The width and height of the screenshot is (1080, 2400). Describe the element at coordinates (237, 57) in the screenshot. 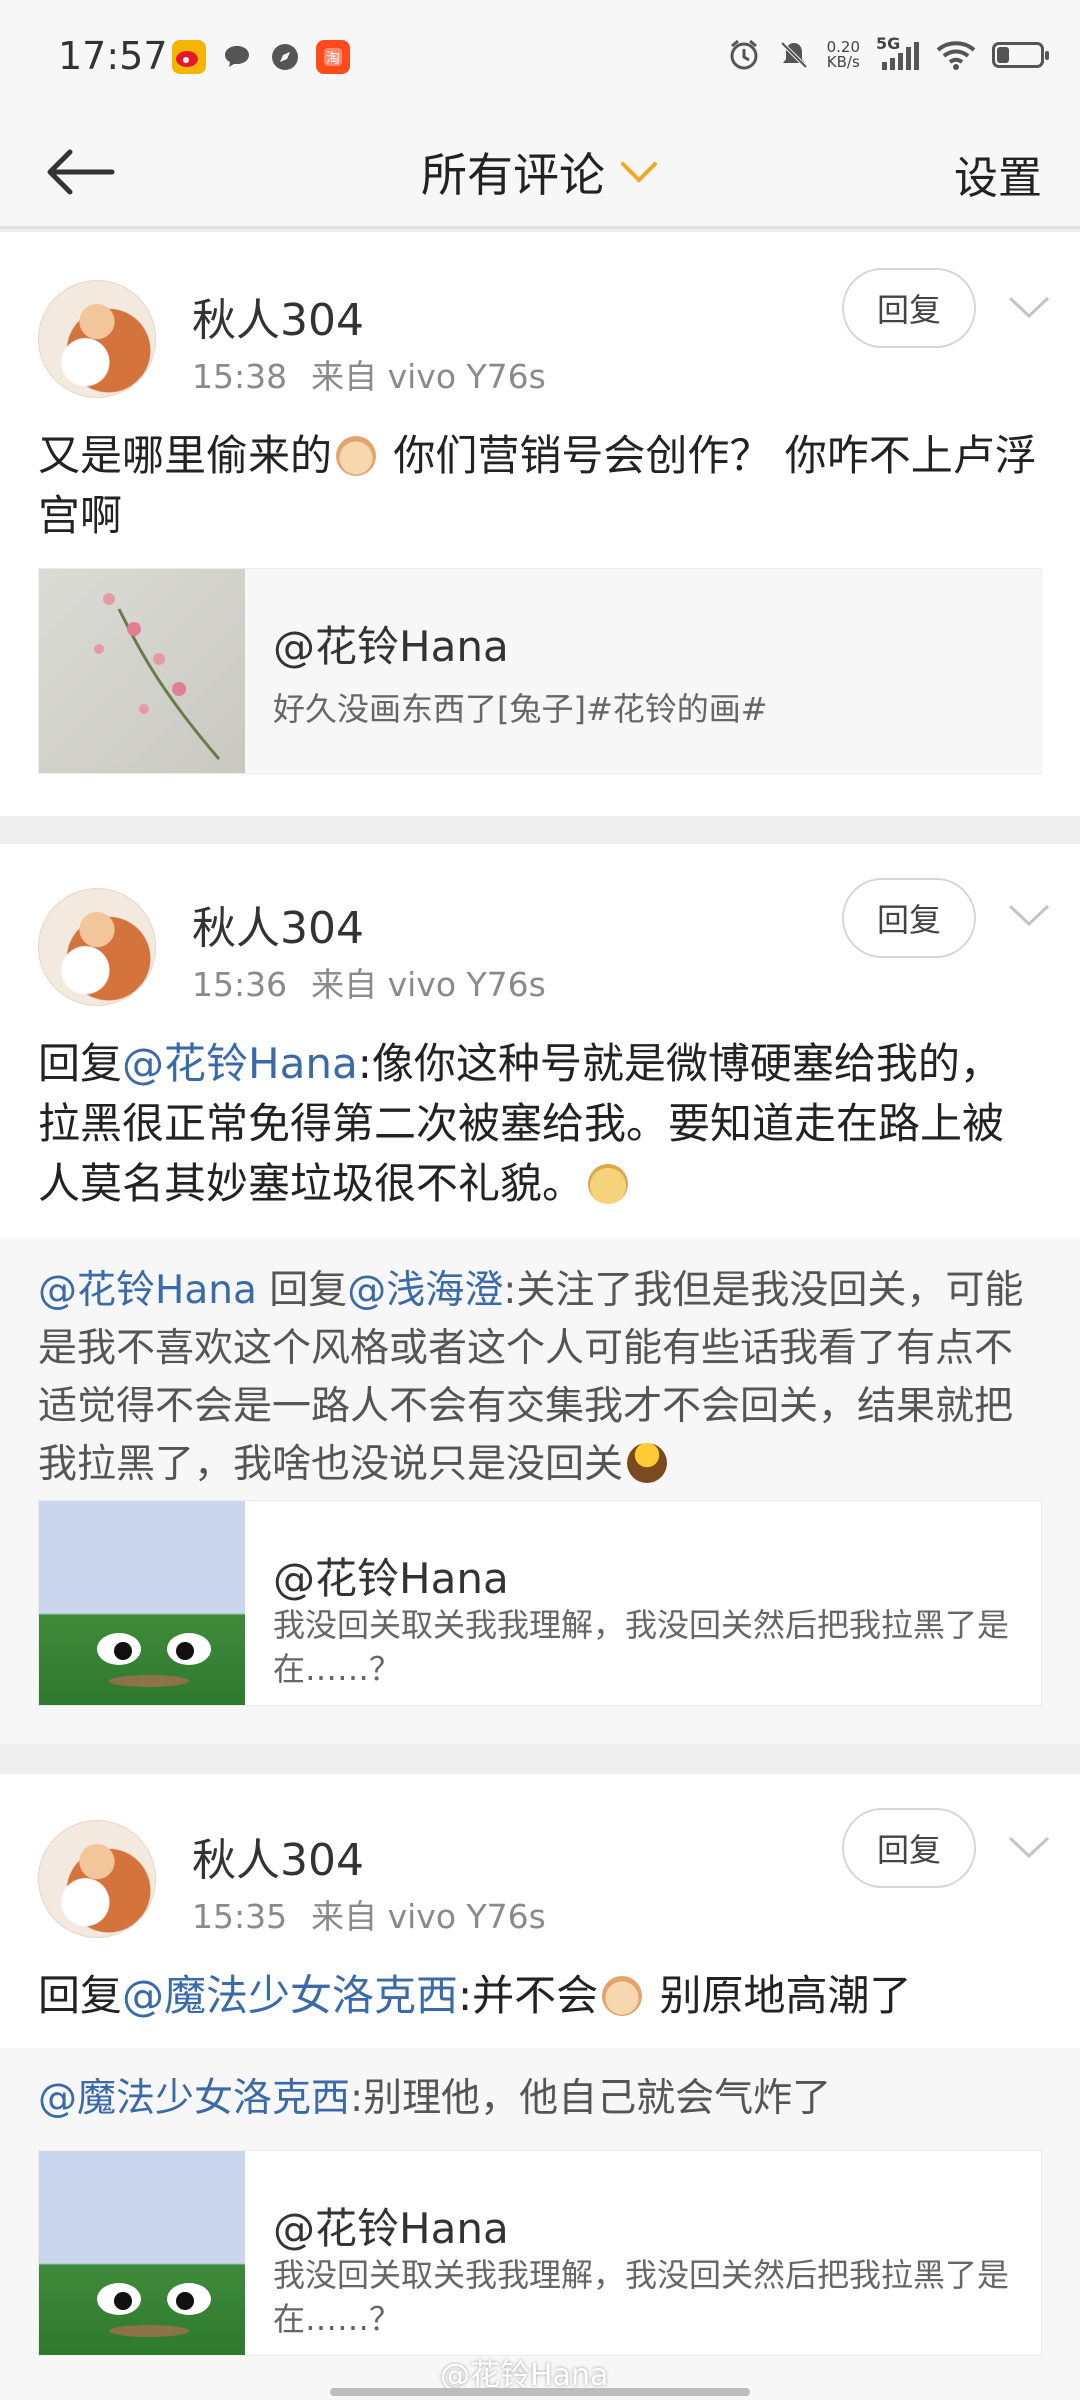

I see `message-icon` at that location.